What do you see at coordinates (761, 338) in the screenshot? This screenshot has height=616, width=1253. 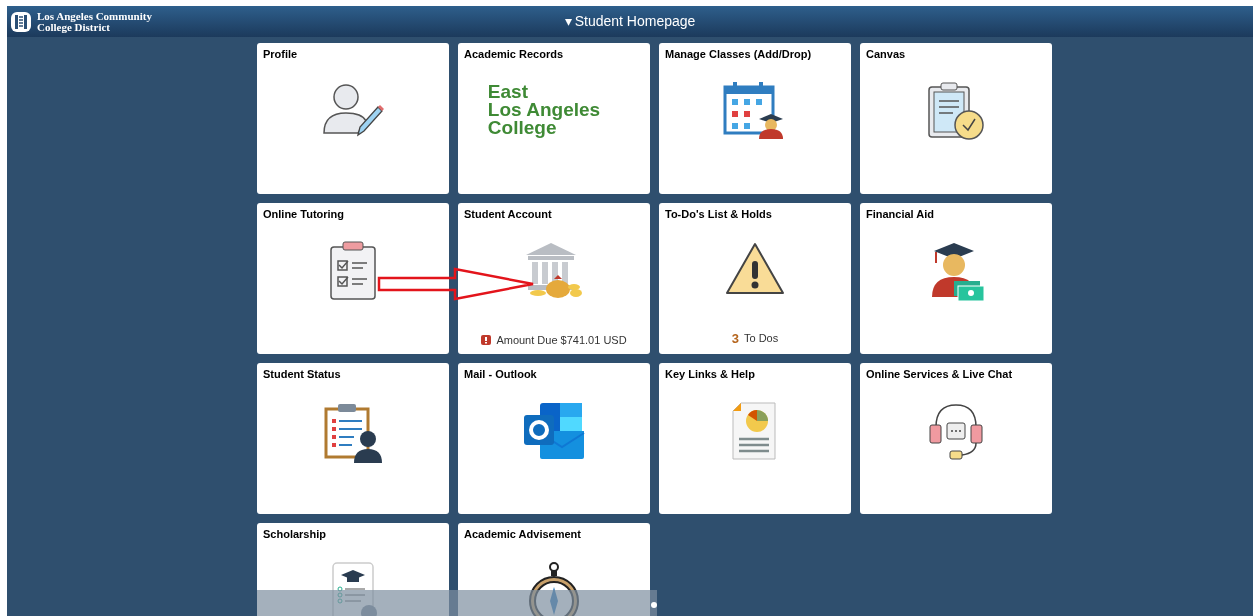 I see `count-label: To Dos` at bounding box center [761, 338].